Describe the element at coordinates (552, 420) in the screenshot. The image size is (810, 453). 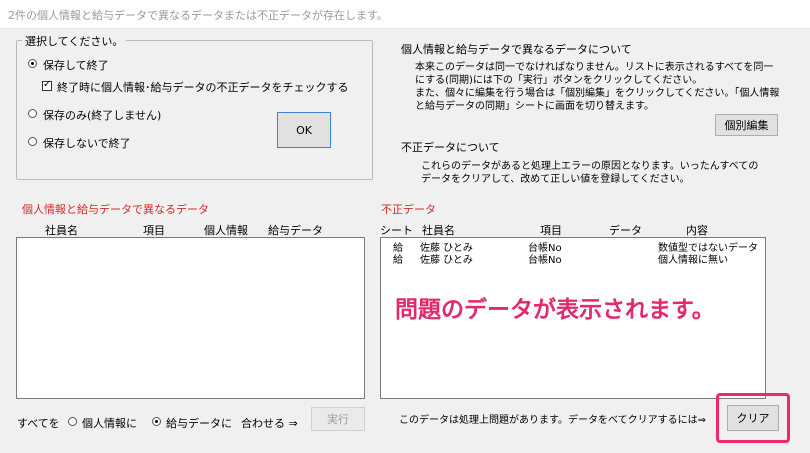
I see `clear-hint: このデータは処理上問題があります。データをべてクリアするには⇒` at that location.